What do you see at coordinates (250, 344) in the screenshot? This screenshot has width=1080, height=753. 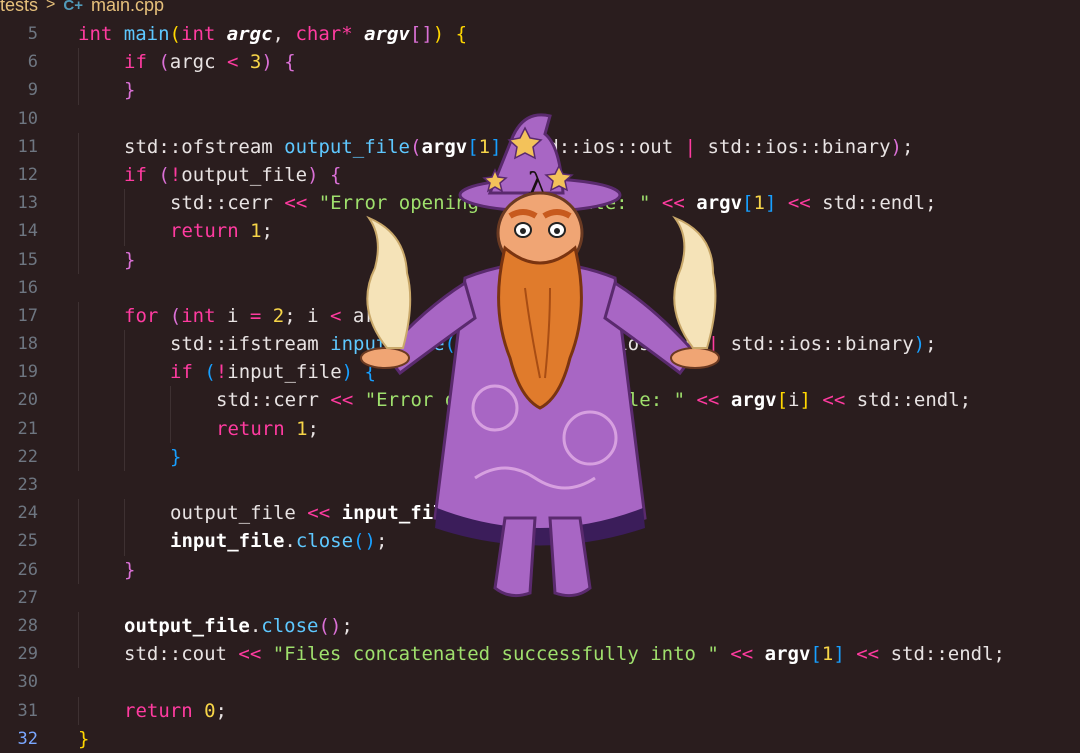 I see `code-token: std::ifstream` at bounding box center [250, 344].